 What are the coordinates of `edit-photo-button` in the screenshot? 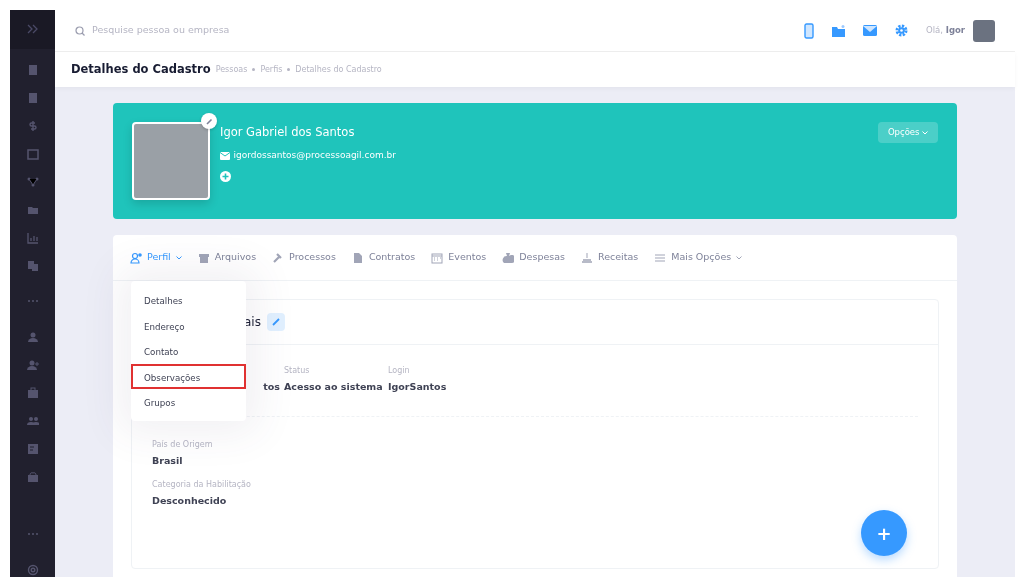 It's located at (209, 121).